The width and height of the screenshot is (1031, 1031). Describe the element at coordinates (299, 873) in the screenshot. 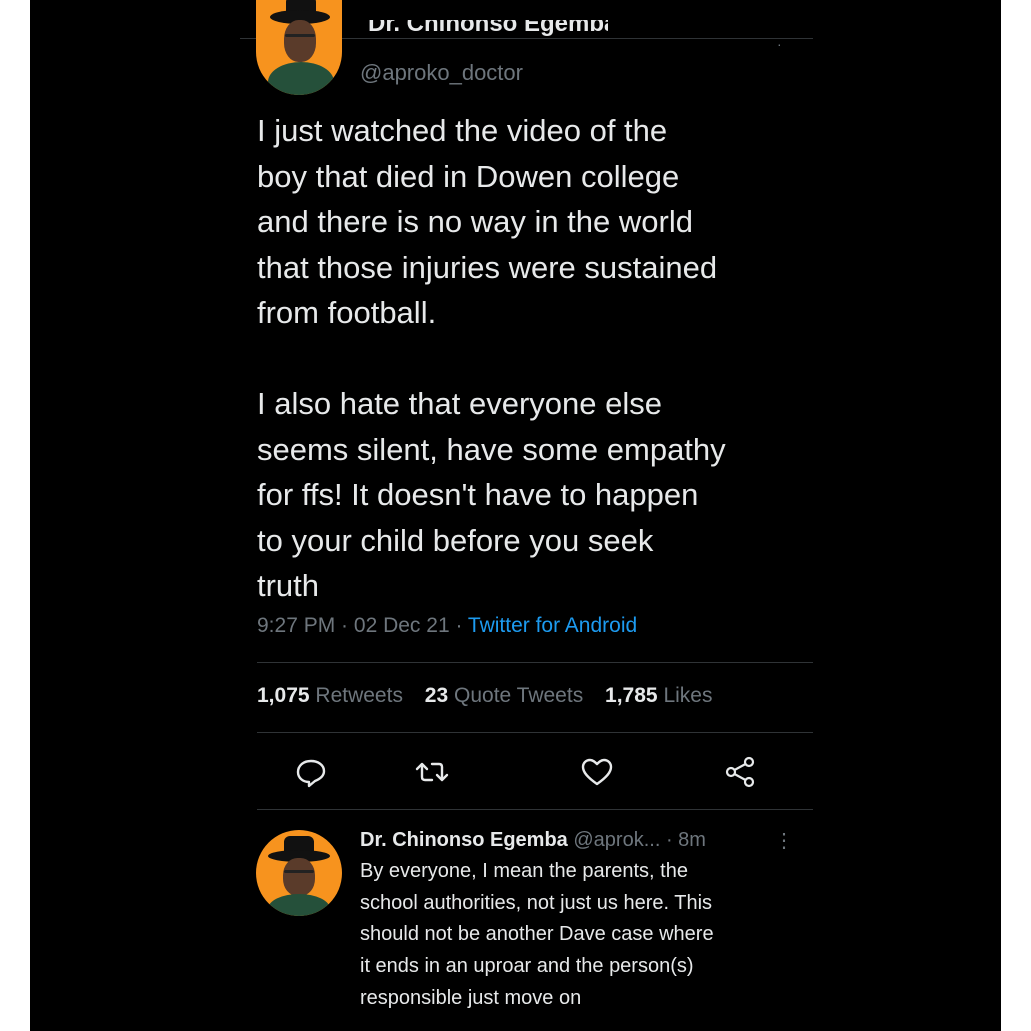

I see `reply-avatar` at that location.